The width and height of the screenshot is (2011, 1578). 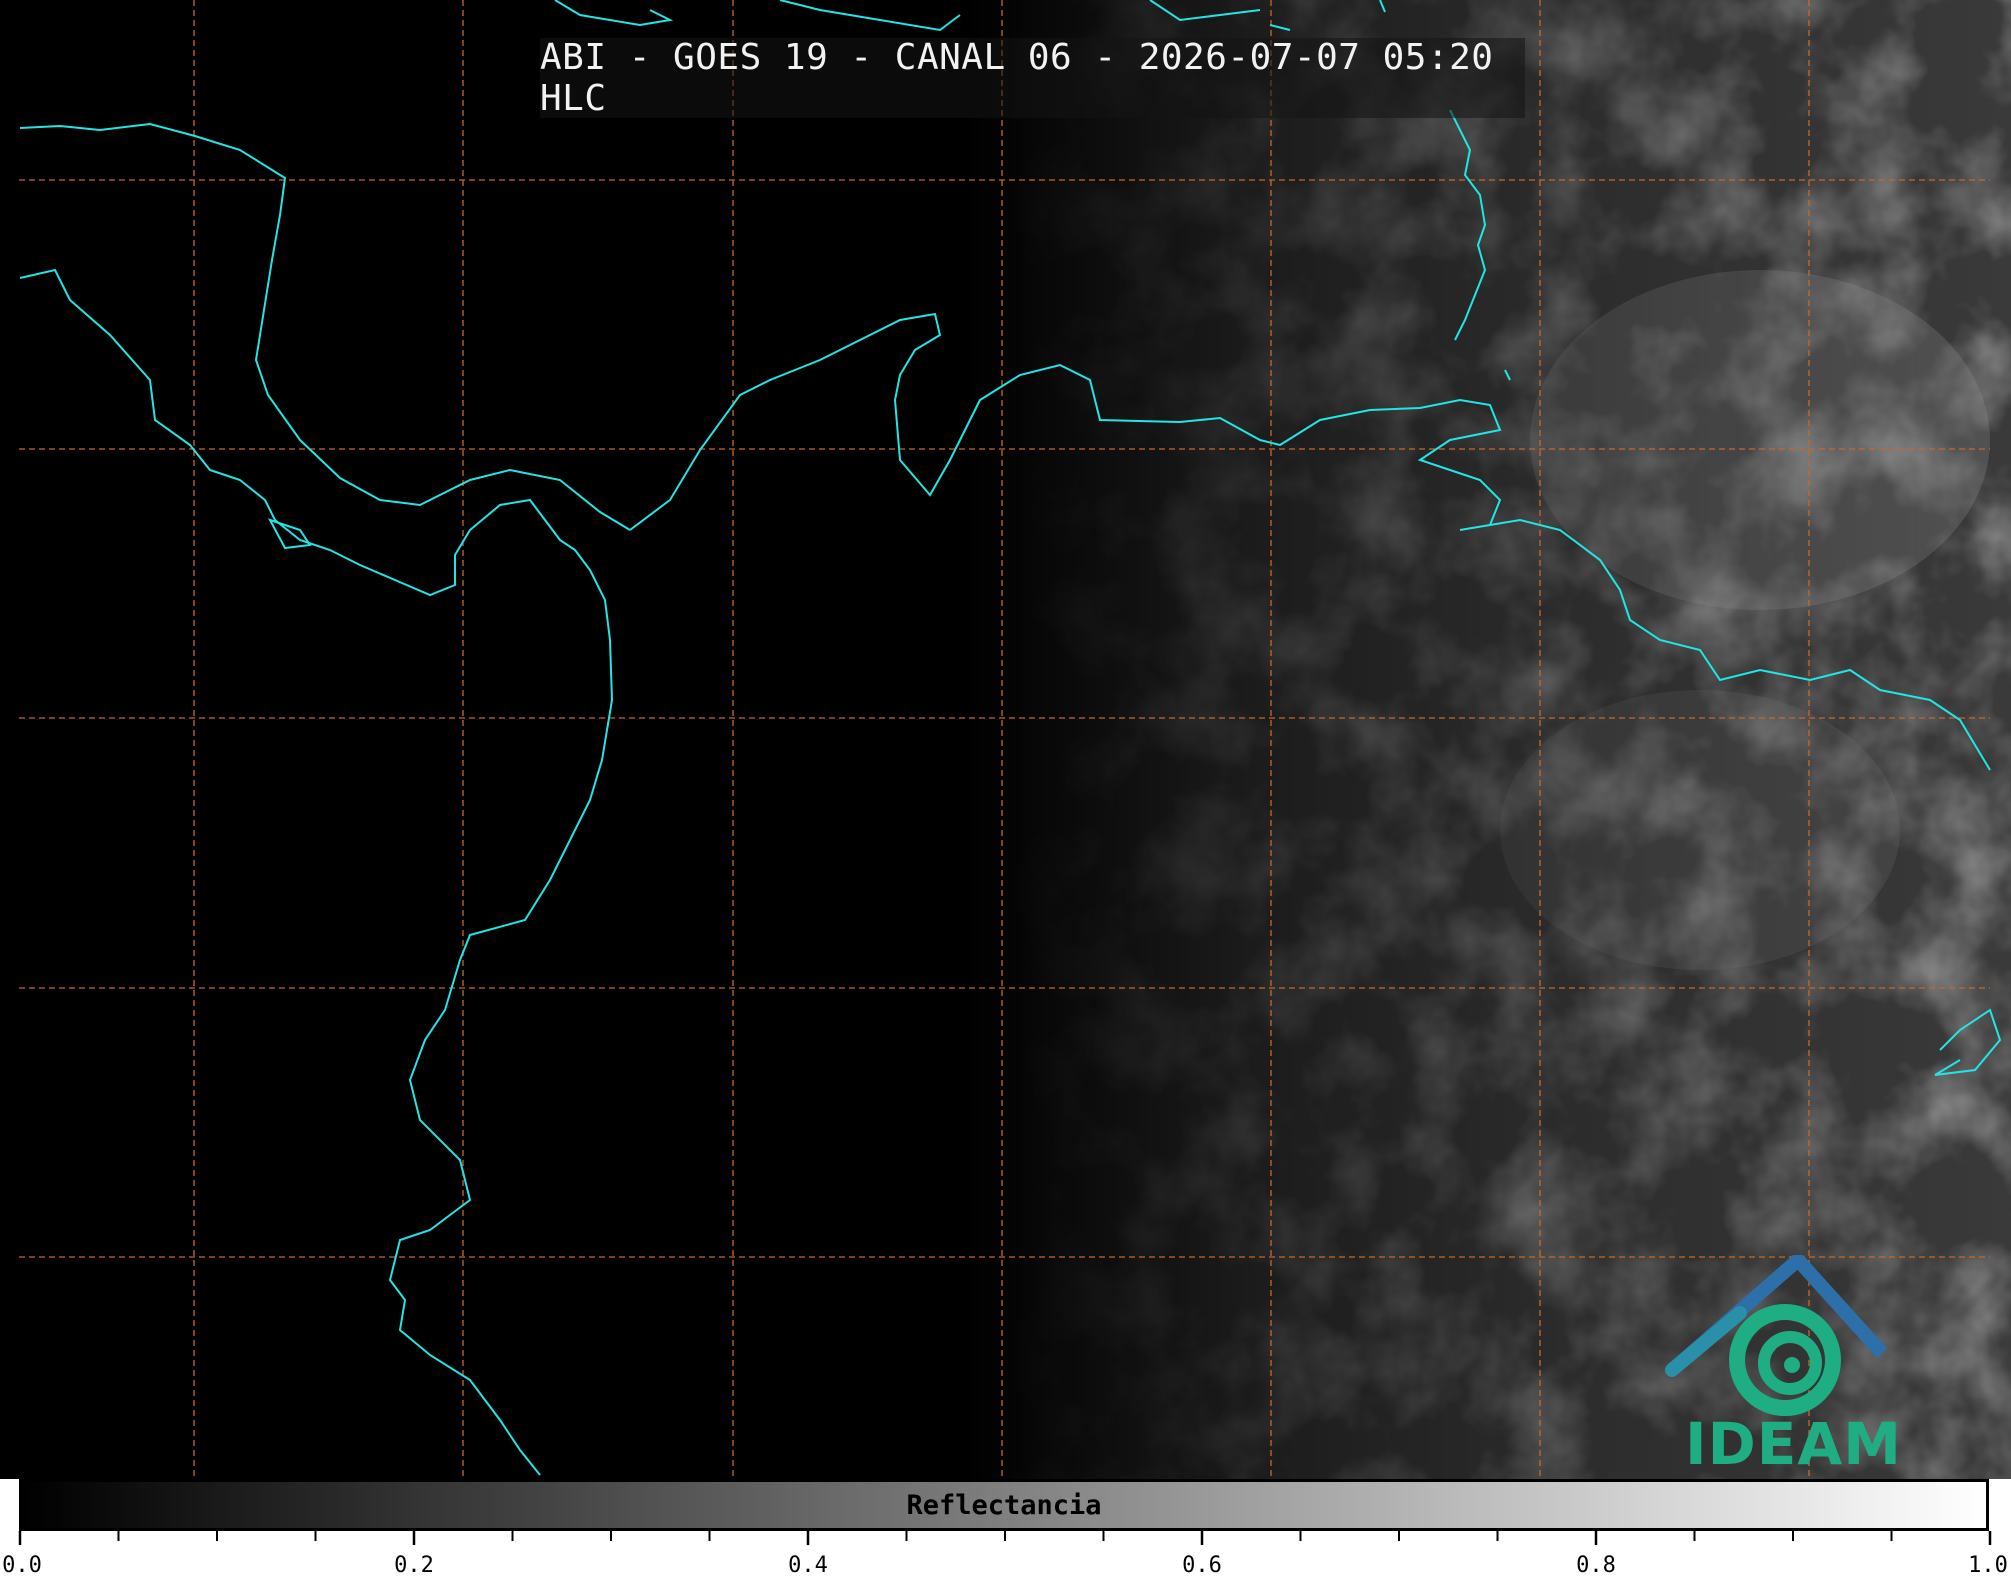 I want to click on colorbar-ticks, so click(x=1005, y=1538).